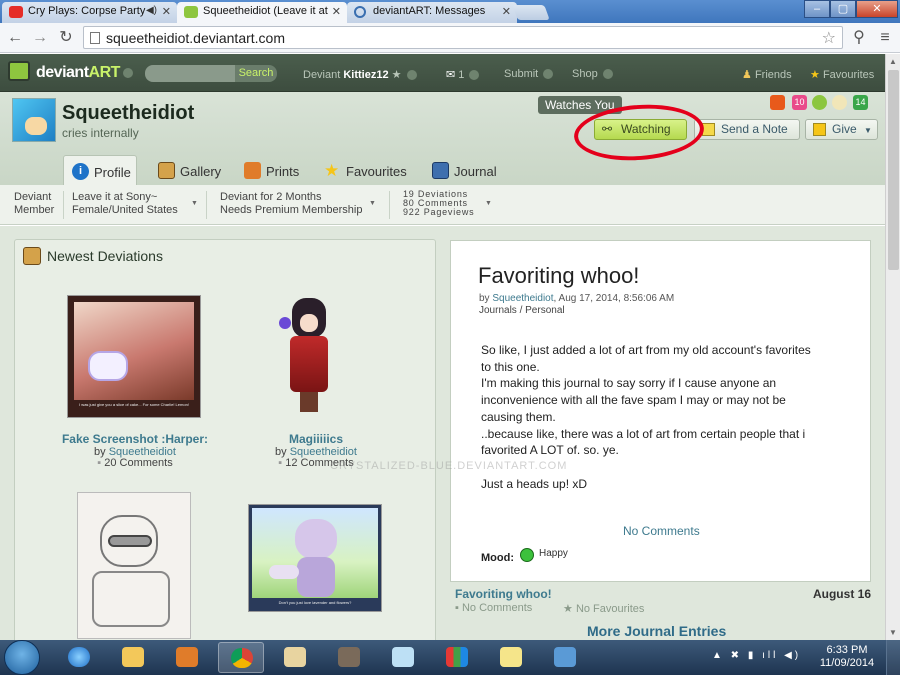  What do you see at coordinates (842, 74) in the screenshot?
I see `favourites-link: ★ Favourites` at bounding box center [842, 74].